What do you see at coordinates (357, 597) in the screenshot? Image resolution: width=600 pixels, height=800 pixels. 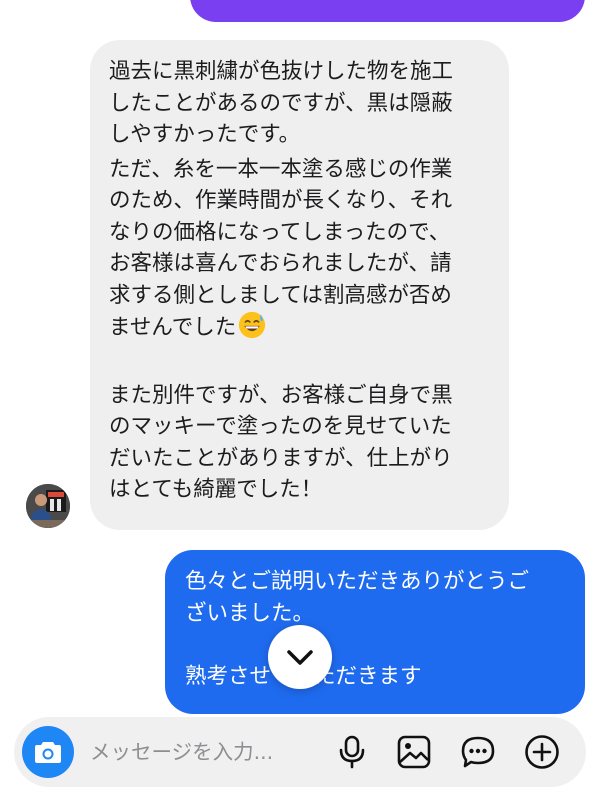 I see `message-paragraph: 色々とご説明いただきありがとうご ざいました。` at bounding box center [357, 597].